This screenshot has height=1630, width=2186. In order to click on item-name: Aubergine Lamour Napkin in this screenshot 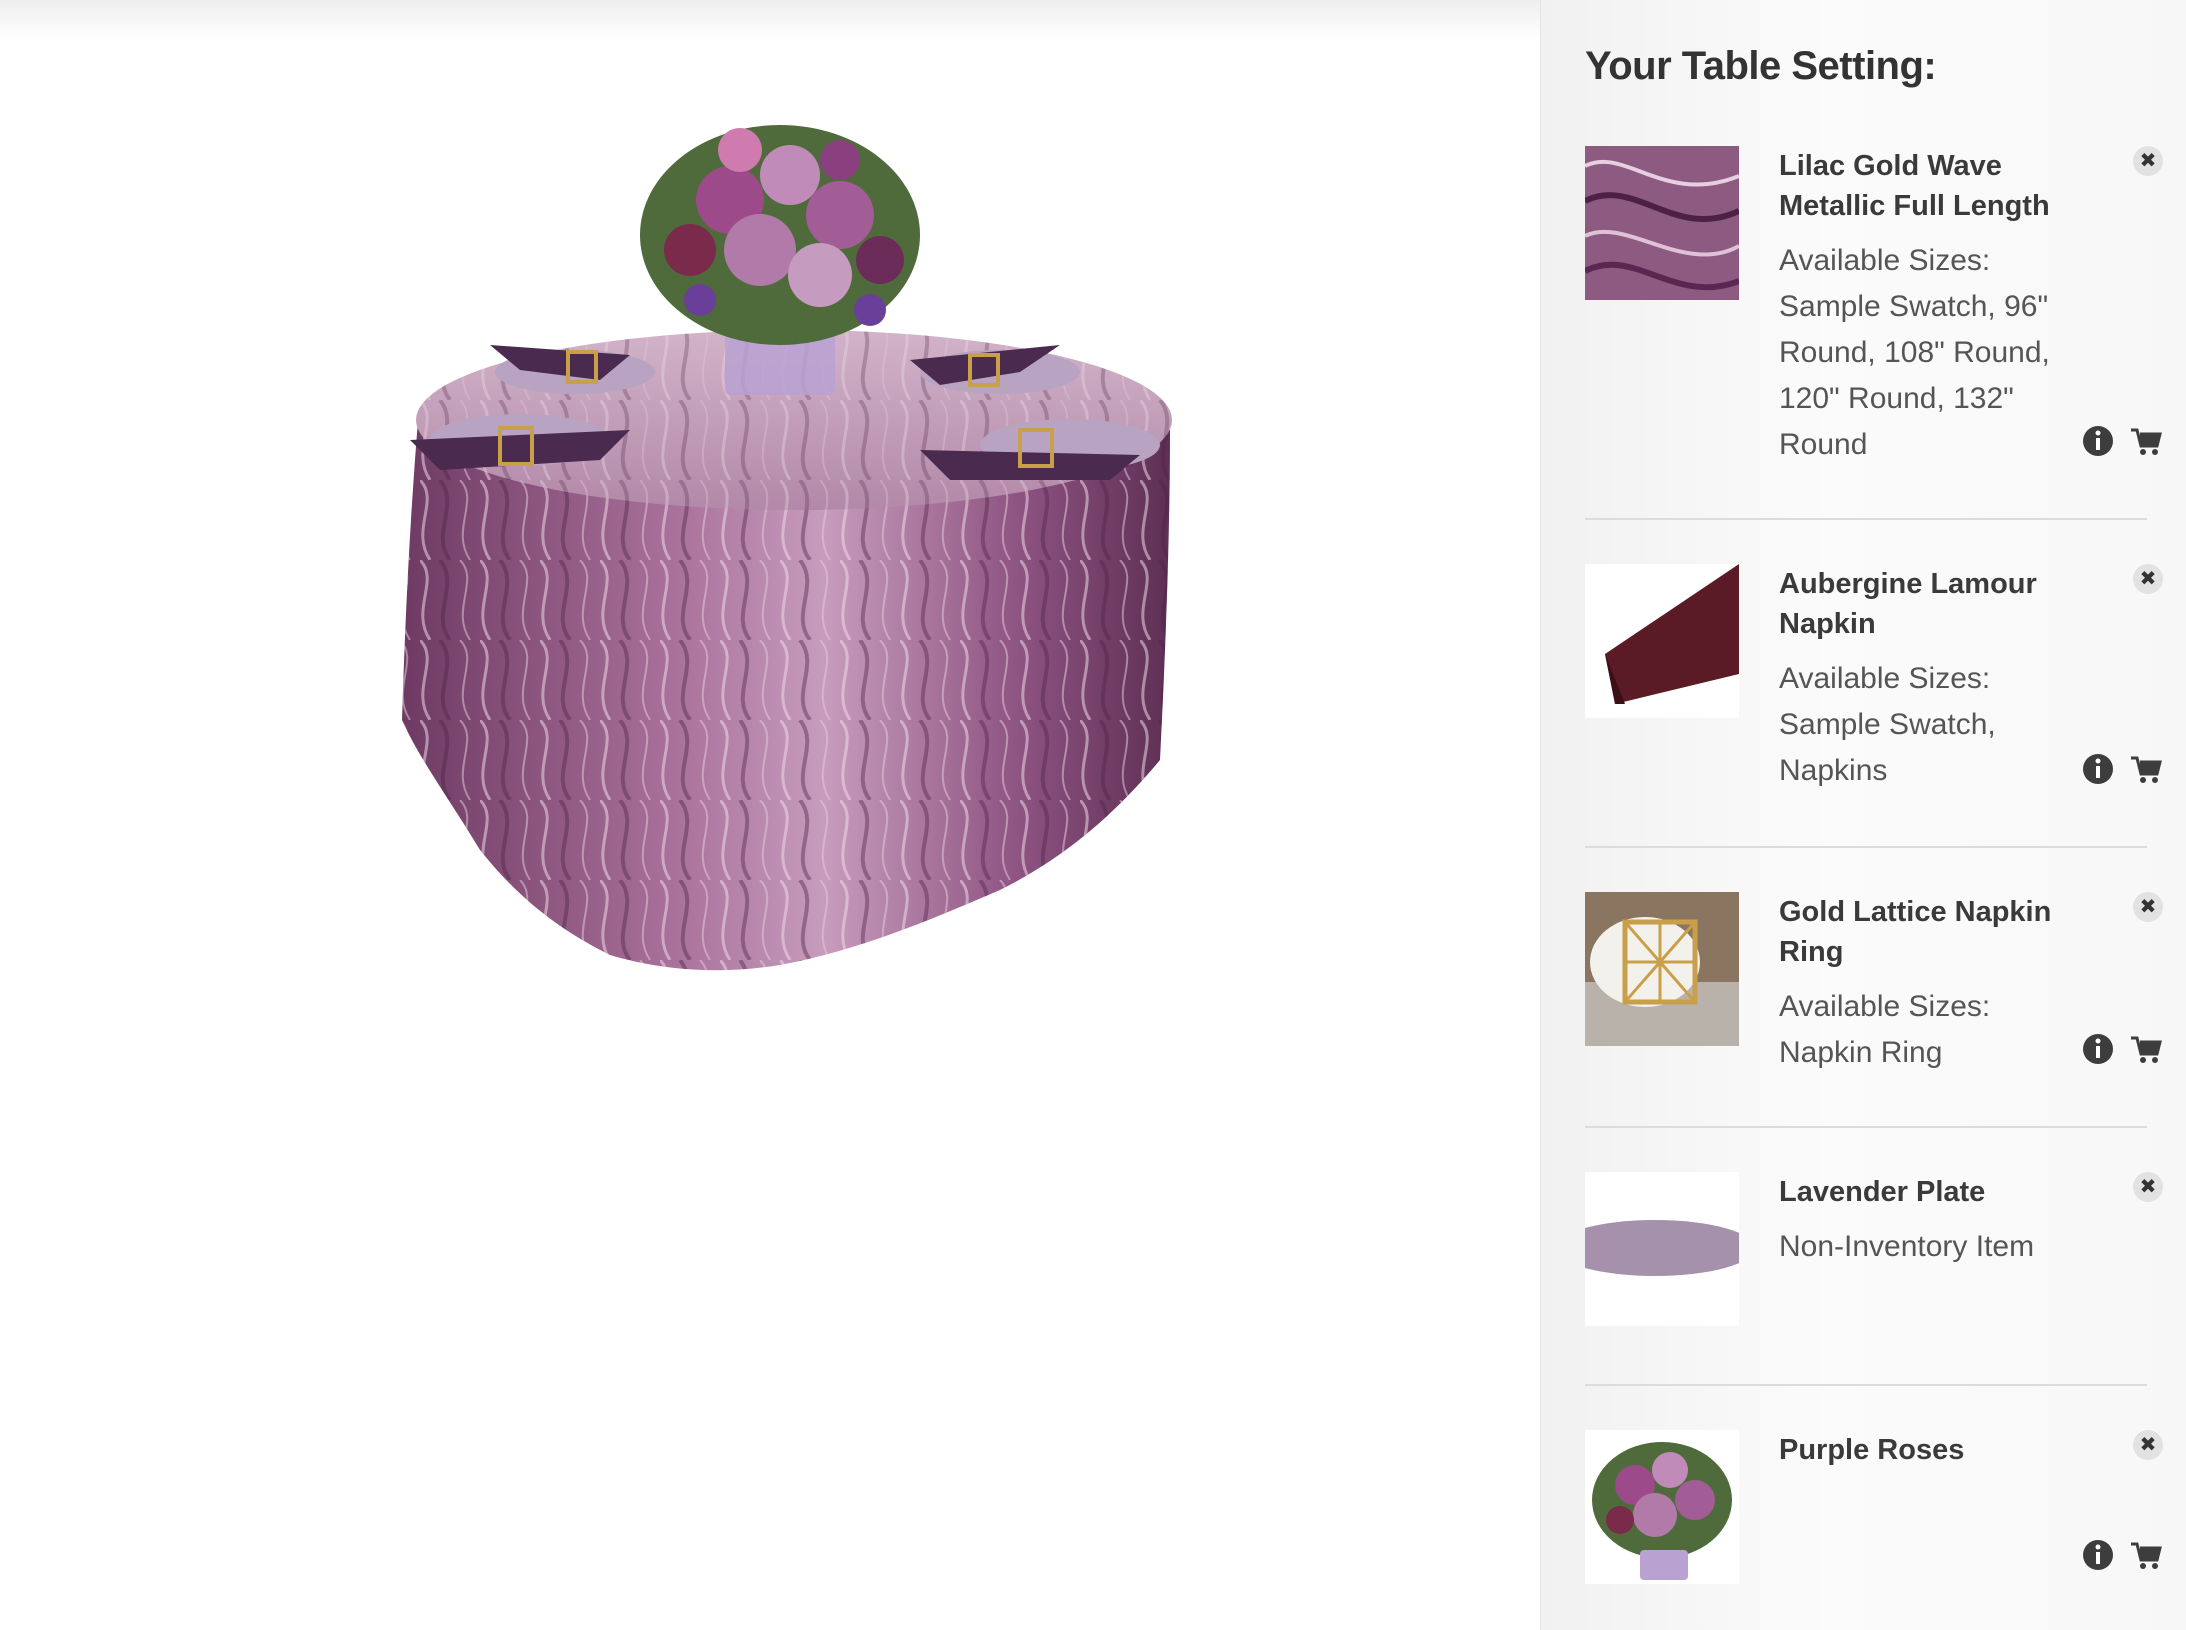, I will do `click(1908, 604)`.